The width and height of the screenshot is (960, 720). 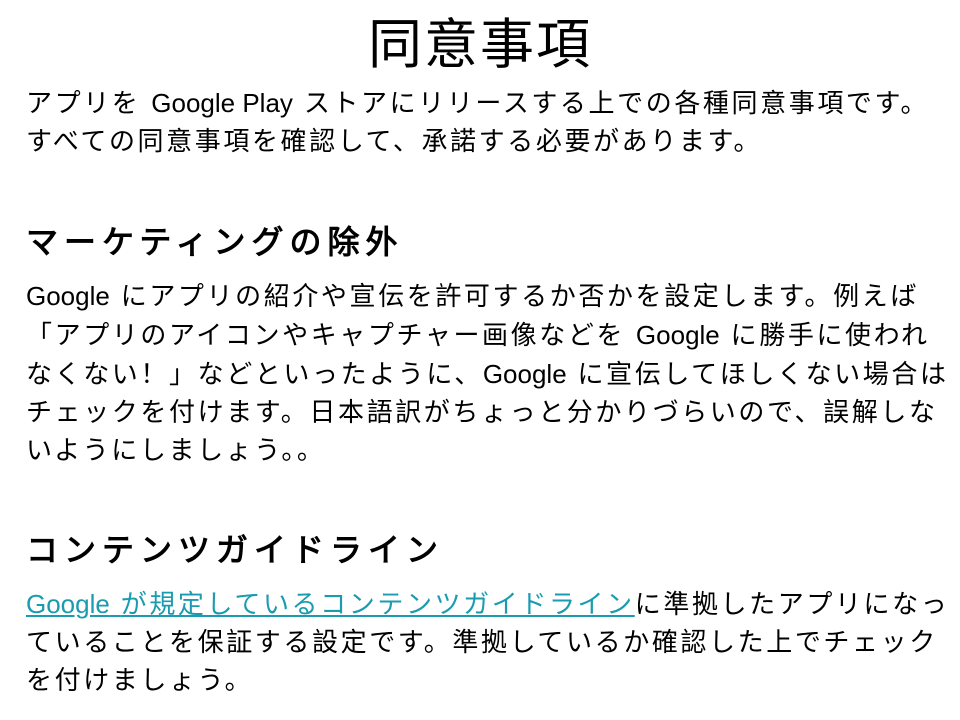 I want to click on content-guideline-link-text-1: Google, so click(x=68, y=604).